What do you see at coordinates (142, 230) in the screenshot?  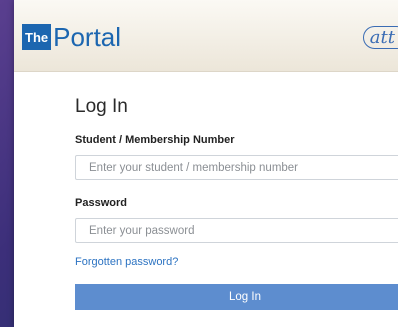 I see `password-placeholder: Enter your password` at bounding box center [142, 230].